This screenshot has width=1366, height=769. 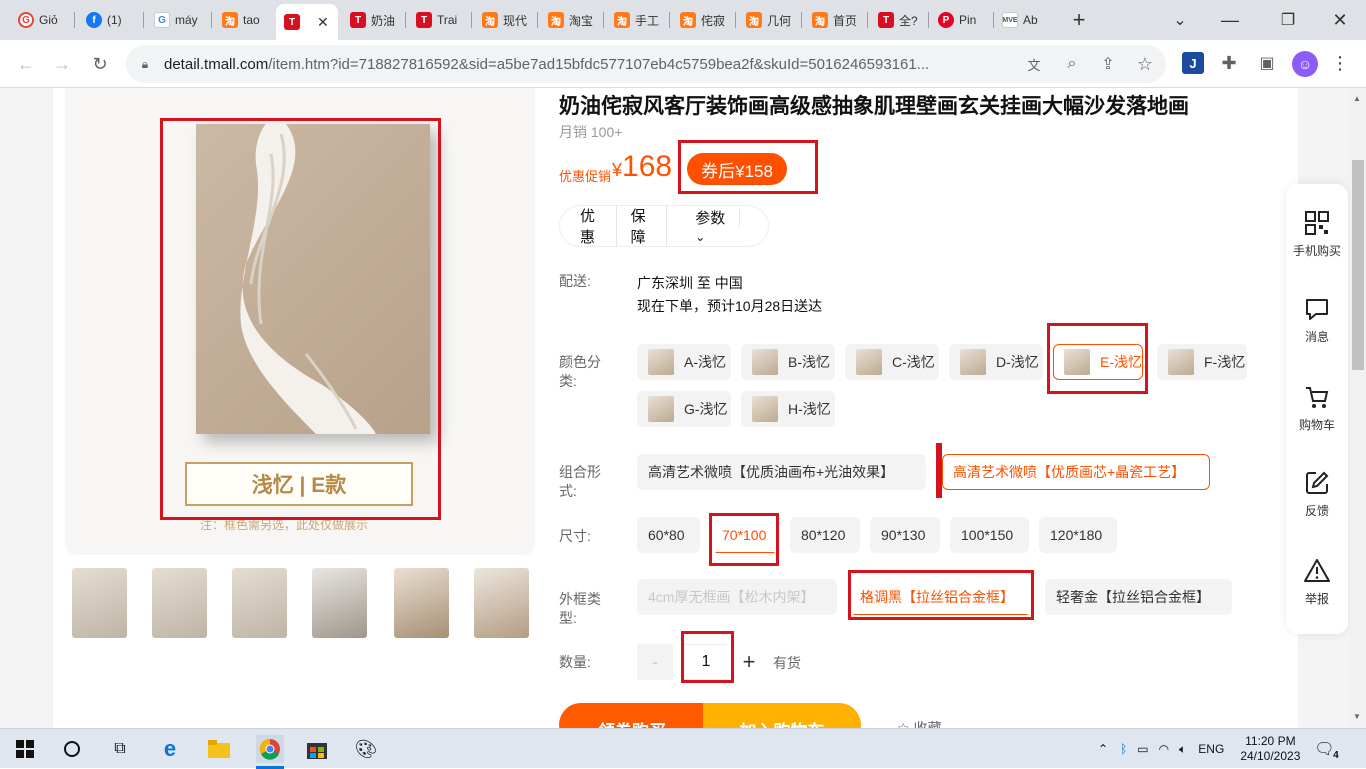 What do you see at coordinates (1078, 535) in the screenshot?
I see `size-option-120x180: 120*180` at bounding box center [1078, 535].